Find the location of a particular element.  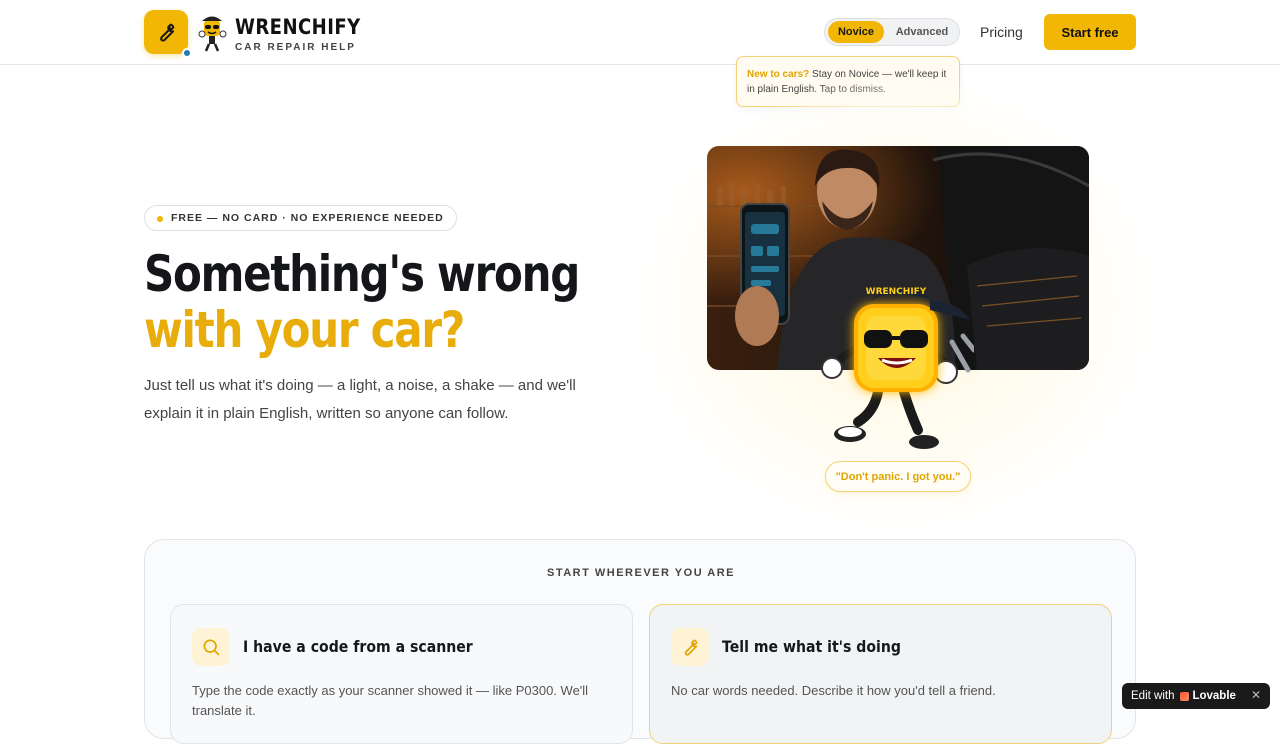

hero-title: Something's wrong with your car? is located at coordinates (362, 302).